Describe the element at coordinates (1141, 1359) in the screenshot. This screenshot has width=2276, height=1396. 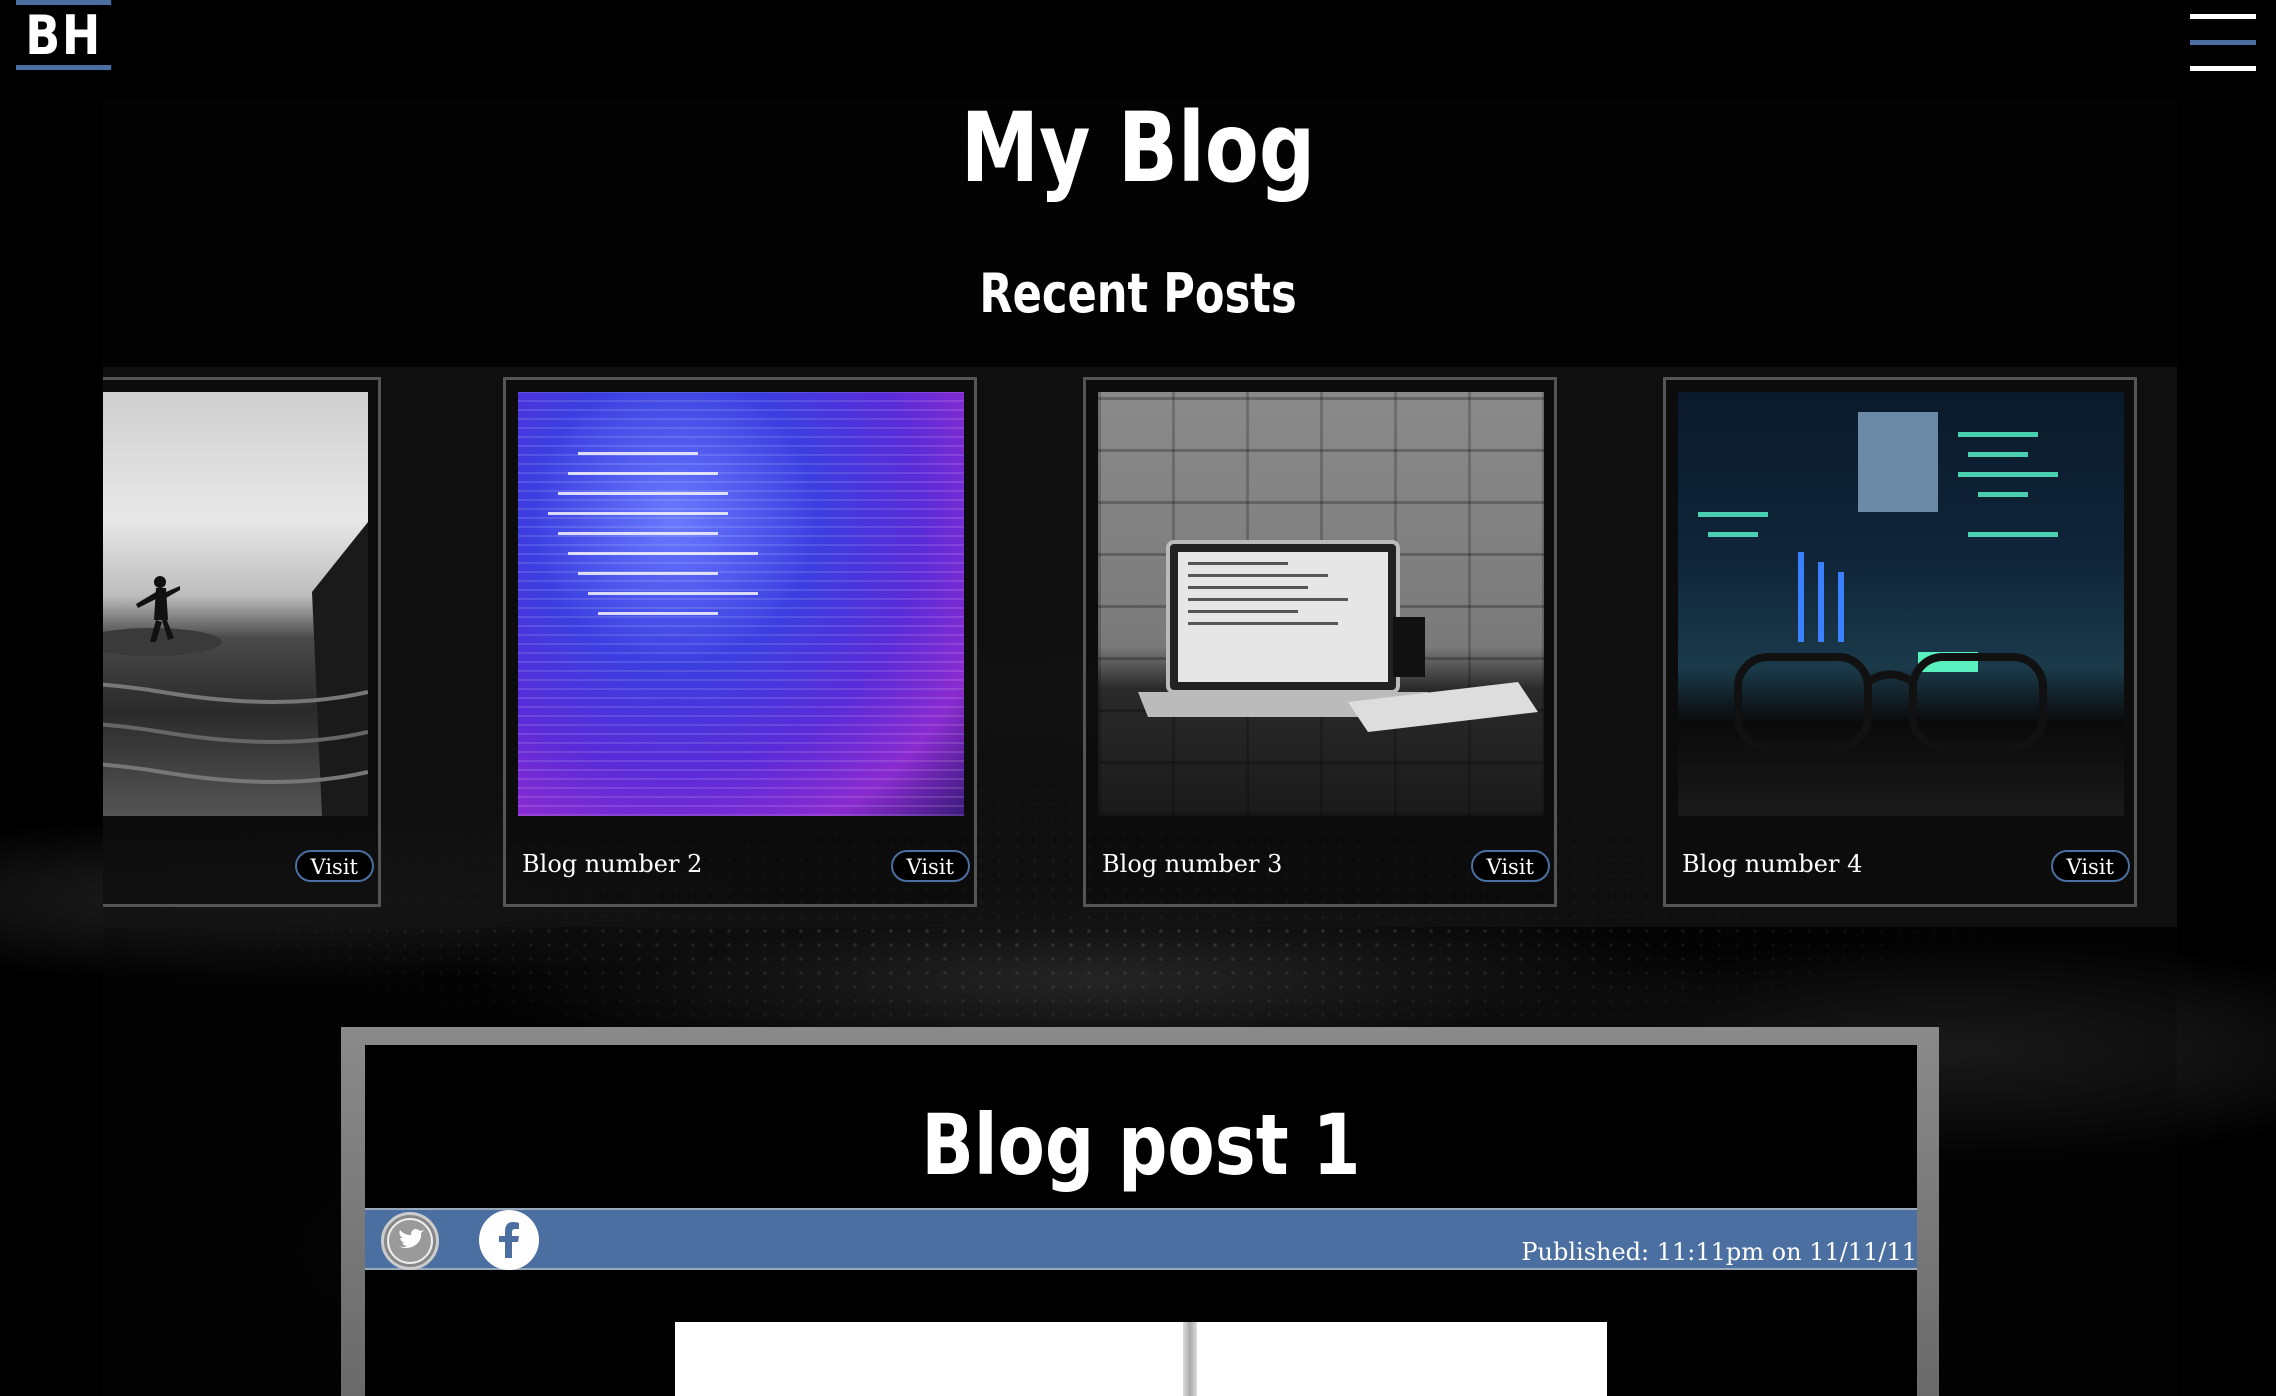
I see `blog-post-image` at that location.